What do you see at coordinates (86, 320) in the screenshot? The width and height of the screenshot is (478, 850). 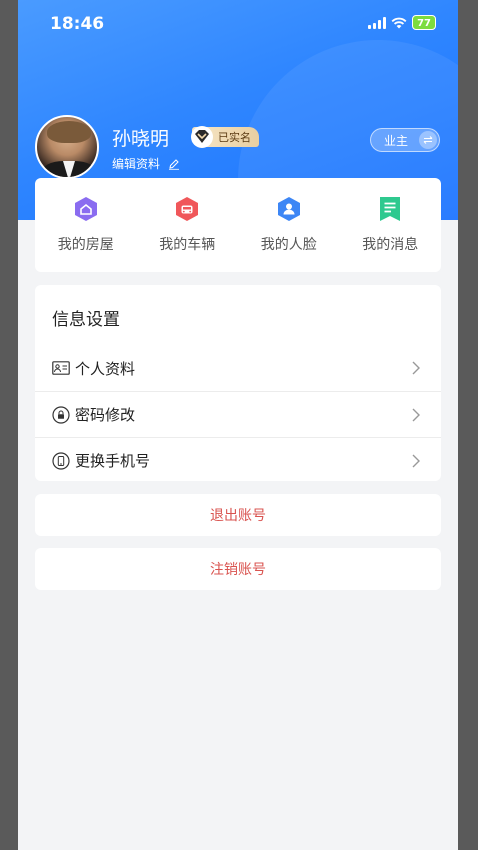 I see `settings-title: 信息设置` at bounding box center [86, 320].